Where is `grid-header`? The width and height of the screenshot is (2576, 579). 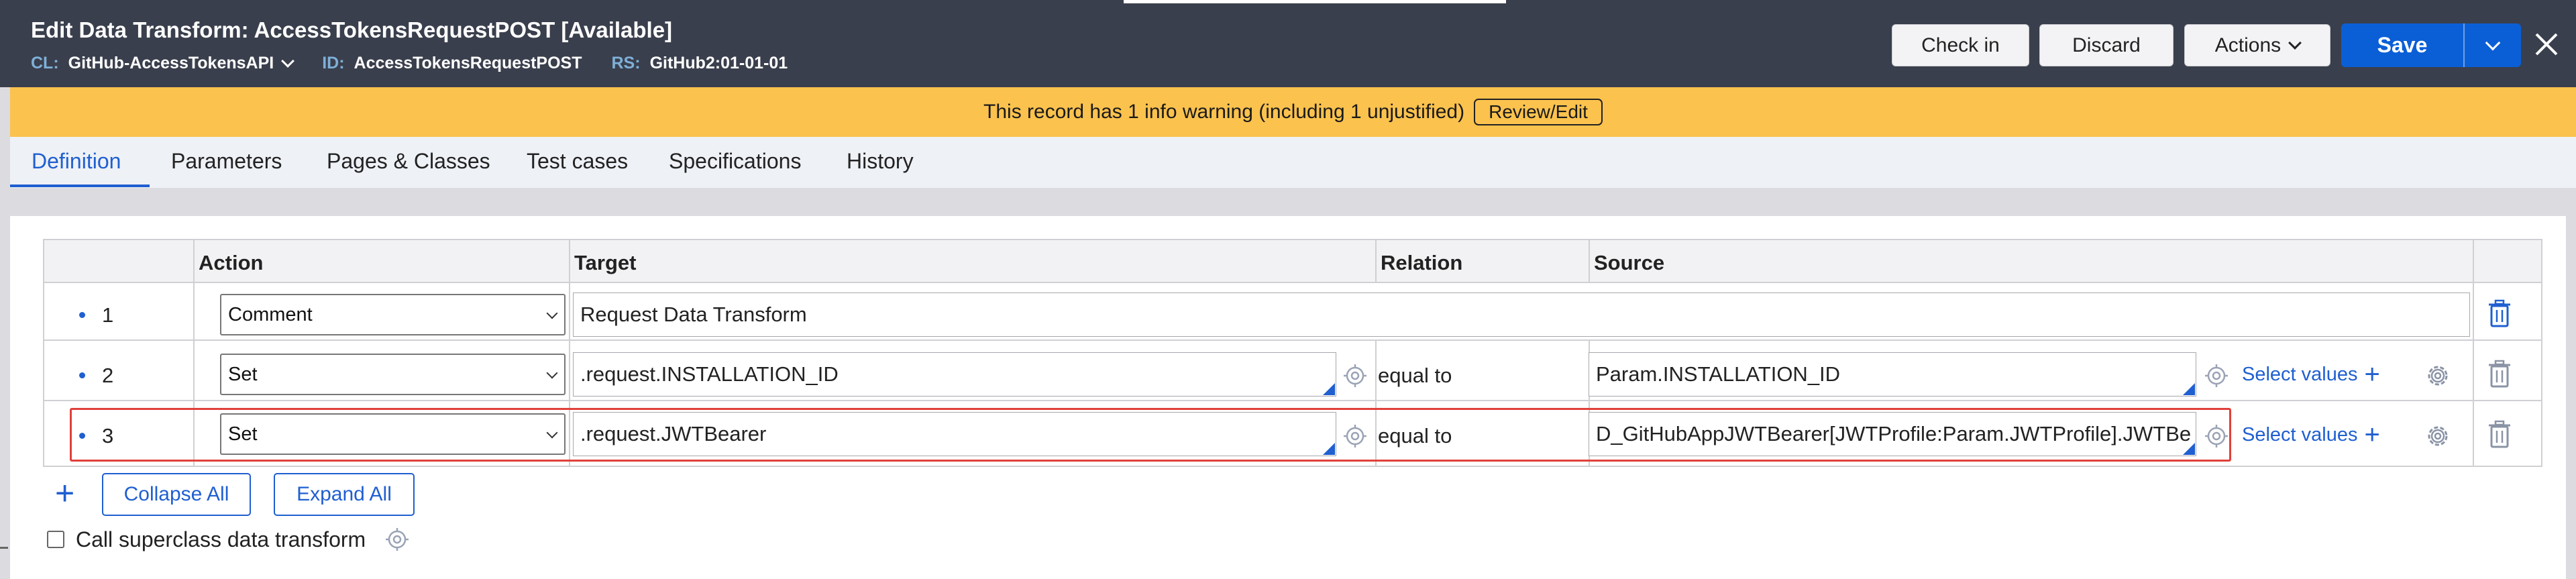 grid-header is located at coordinates (1292, 261).